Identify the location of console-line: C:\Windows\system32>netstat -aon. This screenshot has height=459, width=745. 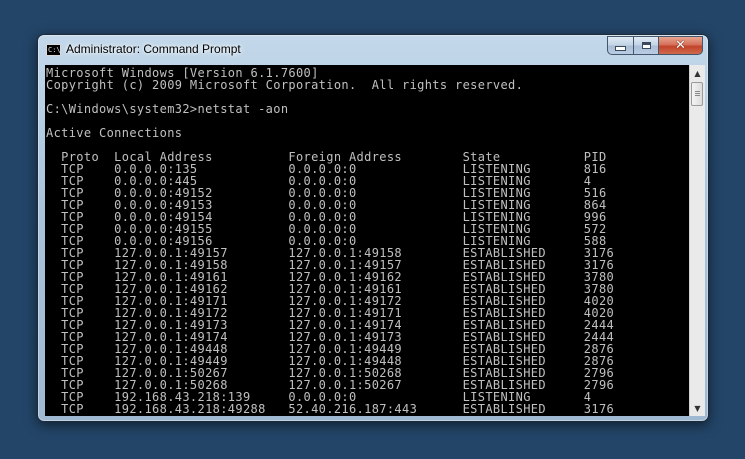
(167, 109).